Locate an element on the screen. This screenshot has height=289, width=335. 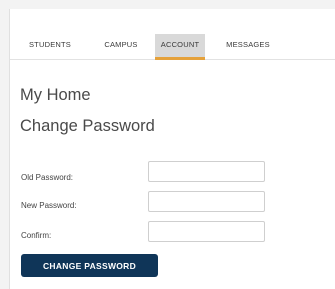
change-password-button: CHANGE PASSWORD is located at coordinates (89, 265).